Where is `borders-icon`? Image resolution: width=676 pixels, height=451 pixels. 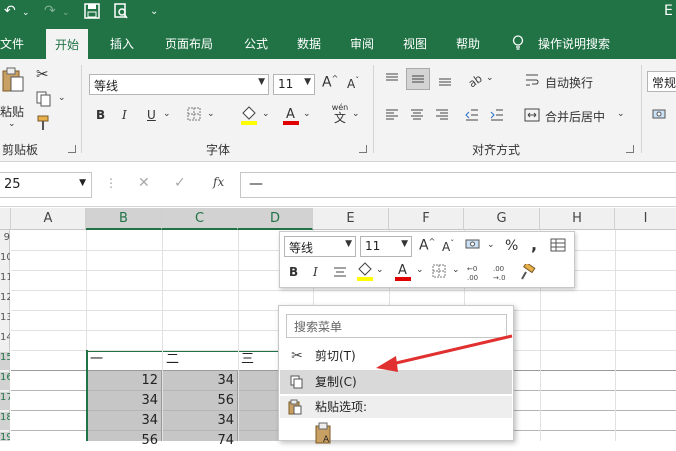
borders-icon is located at coordinates (194, 115).